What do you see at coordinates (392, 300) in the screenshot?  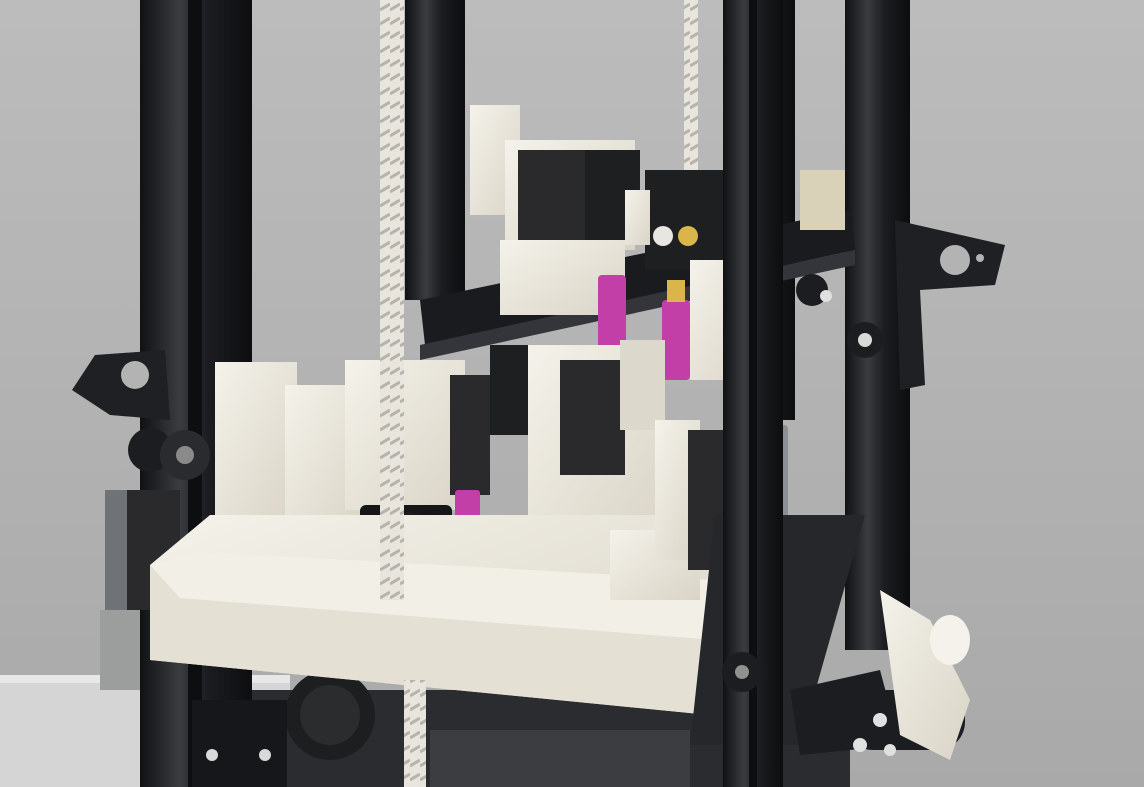 I see `leadscrew-icon` at bounding box center [392, 300].